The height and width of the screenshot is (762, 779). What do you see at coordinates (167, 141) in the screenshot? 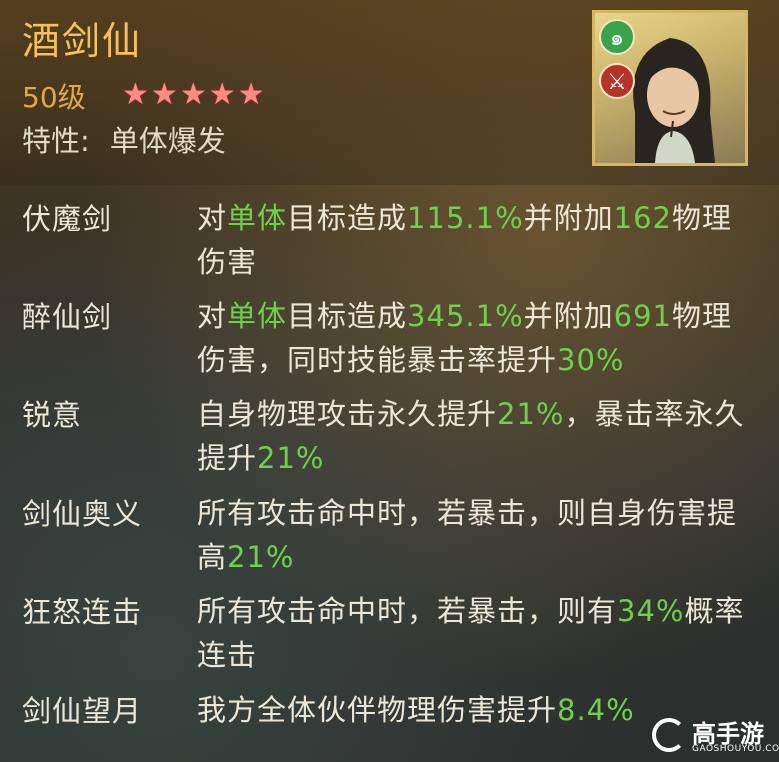
I see `trait-value: 单体爆发` at bounding box center [167, 141].